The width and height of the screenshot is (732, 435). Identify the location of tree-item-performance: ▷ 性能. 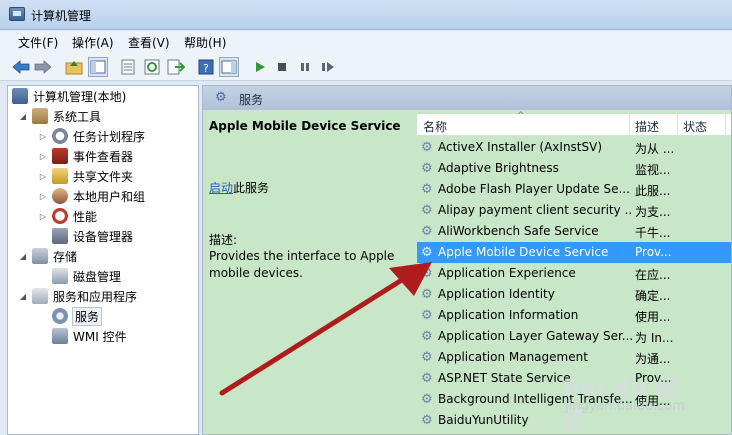
(67, 216).